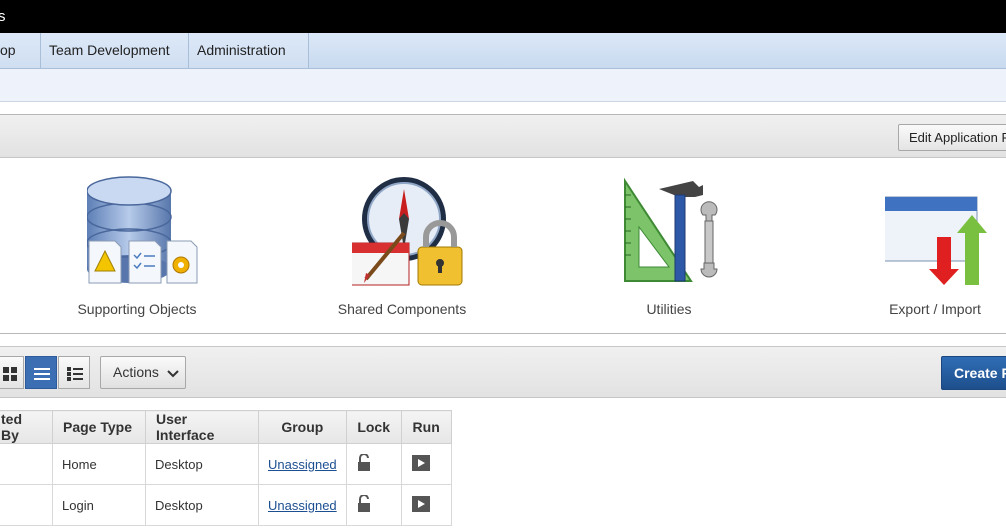 This screenshot has width=1006, height=528. Describe the element at coordinates (8, 50) in the screenshot. I see `tab-label: op` at that location.